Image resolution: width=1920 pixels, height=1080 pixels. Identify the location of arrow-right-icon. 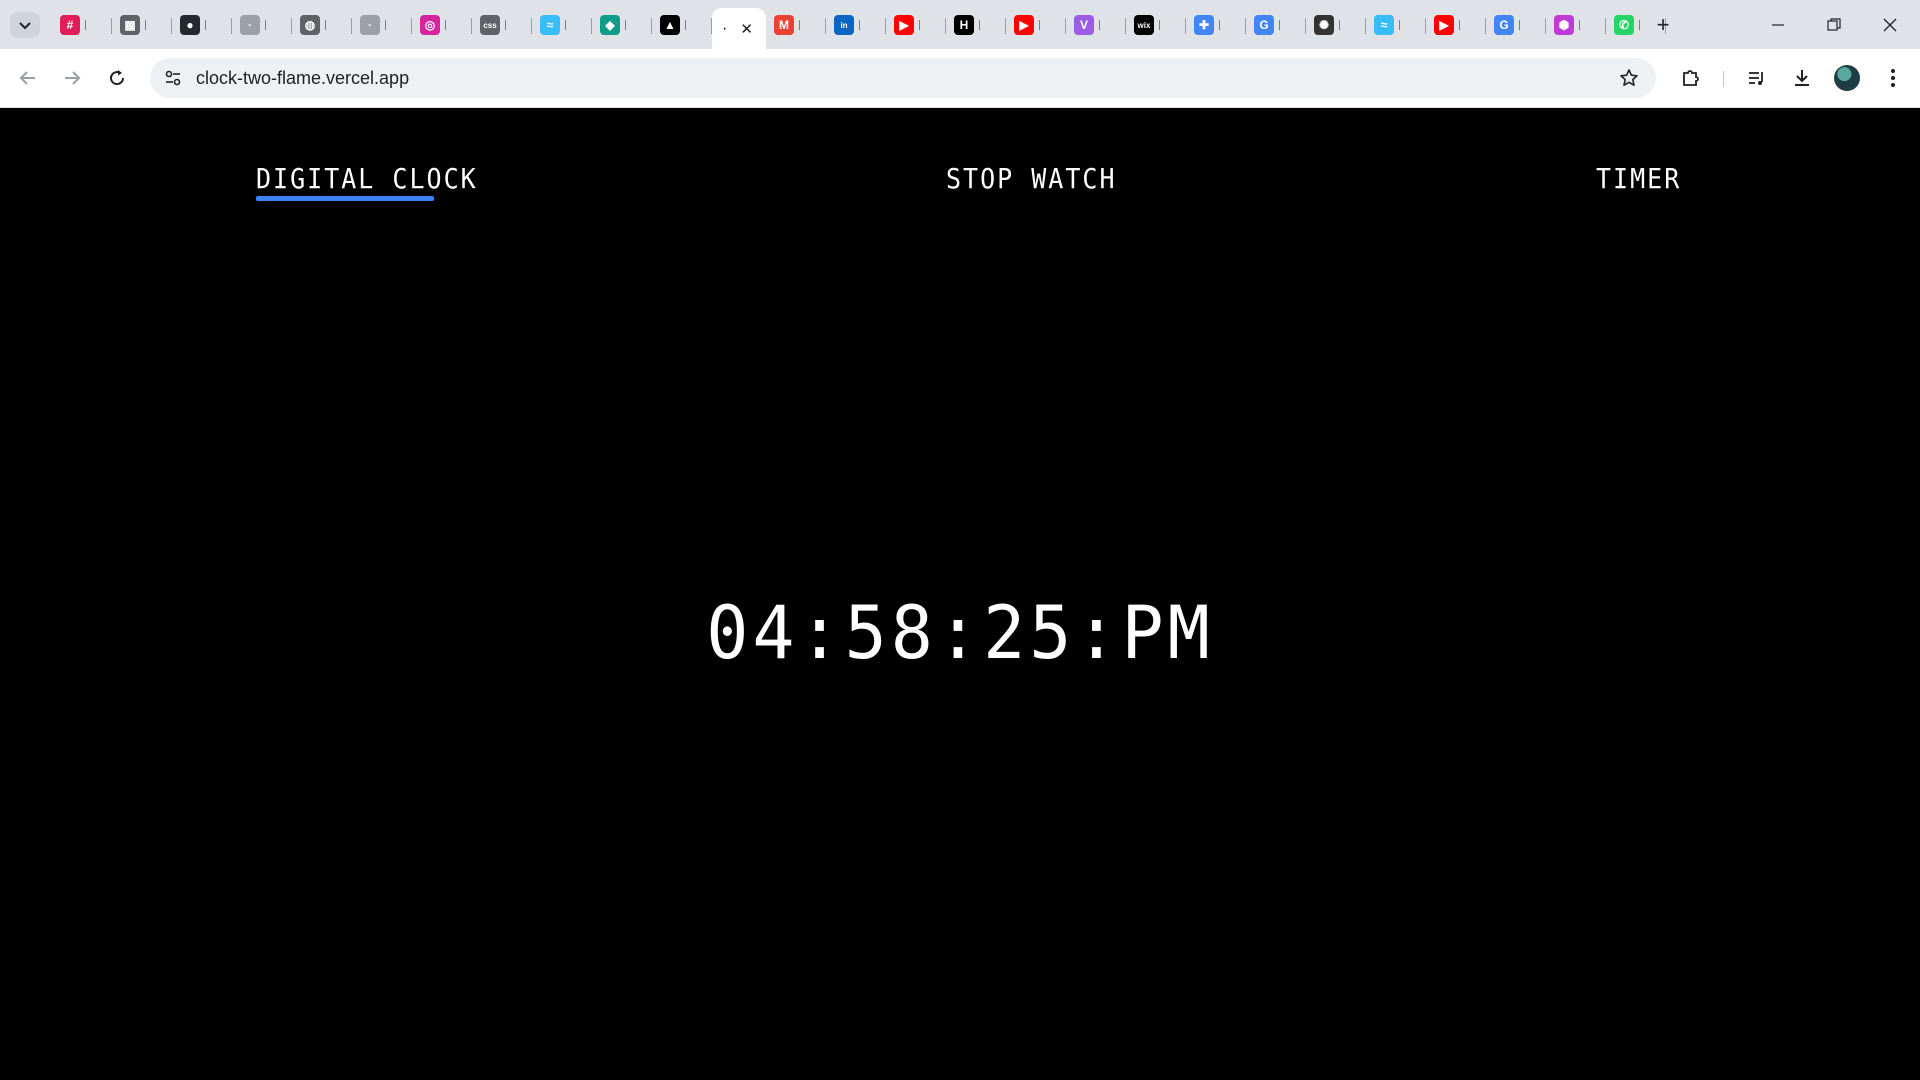
(73, 78).